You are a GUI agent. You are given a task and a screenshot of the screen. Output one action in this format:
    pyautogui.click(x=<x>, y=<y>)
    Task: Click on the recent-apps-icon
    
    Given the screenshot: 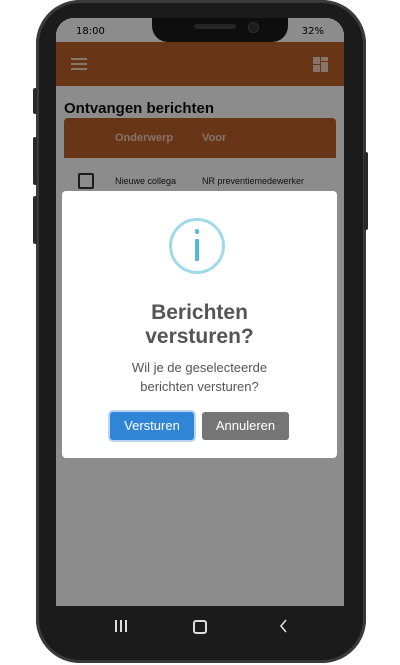 What is the action you would take?
    pyautogui.click(x=122, y=626)
    